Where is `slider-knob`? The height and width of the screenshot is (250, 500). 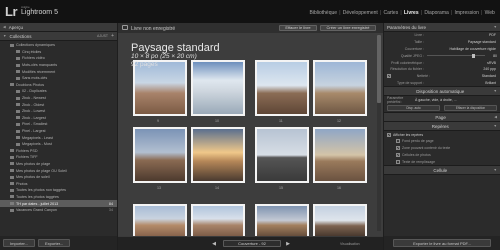
slider-knob is located at coordinates (474, 55).